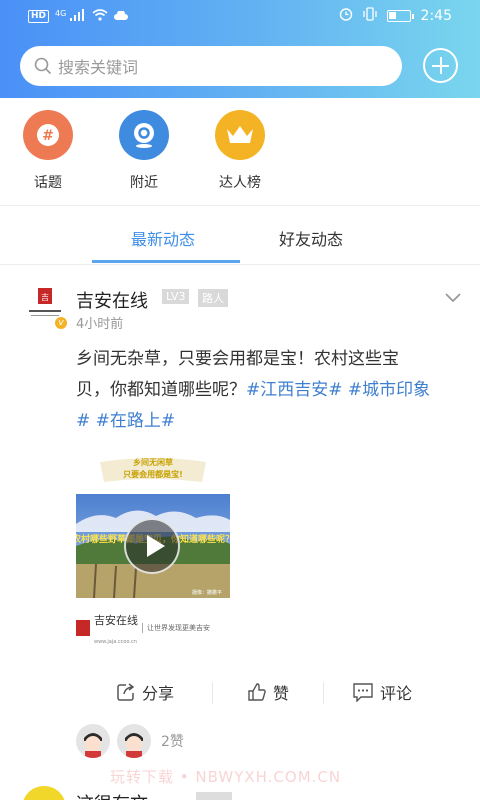  Describe the element at coordinates (70, 16) in the screenshot. I see `signal-icon: 4G` at that location.